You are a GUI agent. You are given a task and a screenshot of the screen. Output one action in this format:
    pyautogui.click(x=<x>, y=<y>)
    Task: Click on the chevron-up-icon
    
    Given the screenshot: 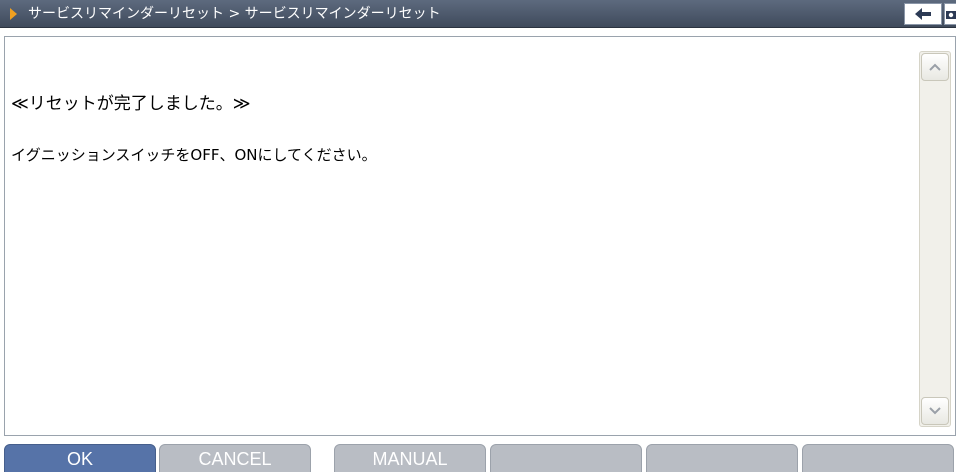 What is the action you would take?
    pyautogui.click(x=935, y=67)
    